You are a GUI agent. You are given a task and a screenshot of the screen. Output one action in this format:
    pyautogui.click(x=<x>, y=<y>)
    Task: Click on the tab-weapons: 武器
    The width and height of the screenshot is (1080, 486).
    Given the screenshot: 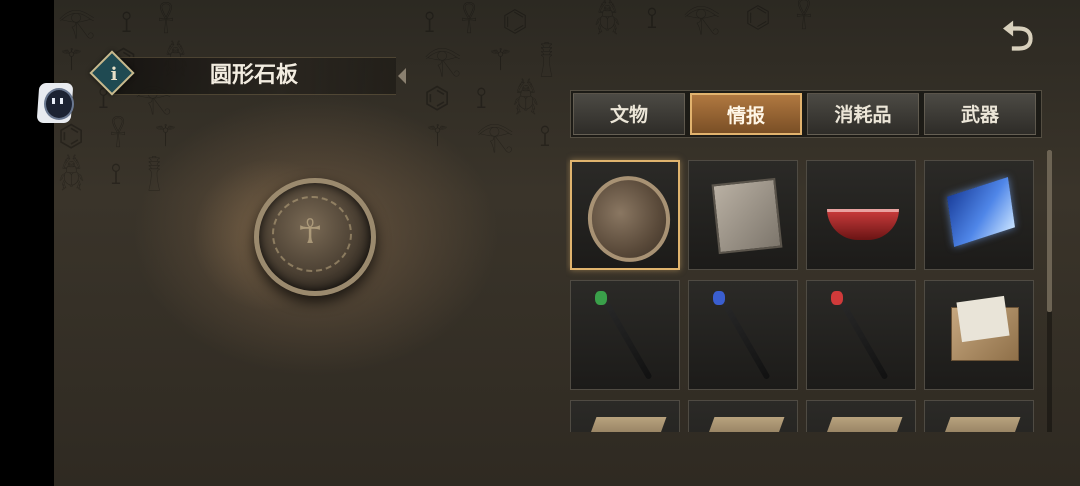 What is the action you would take?
    pyautogui.click(x=980, y=114)
    